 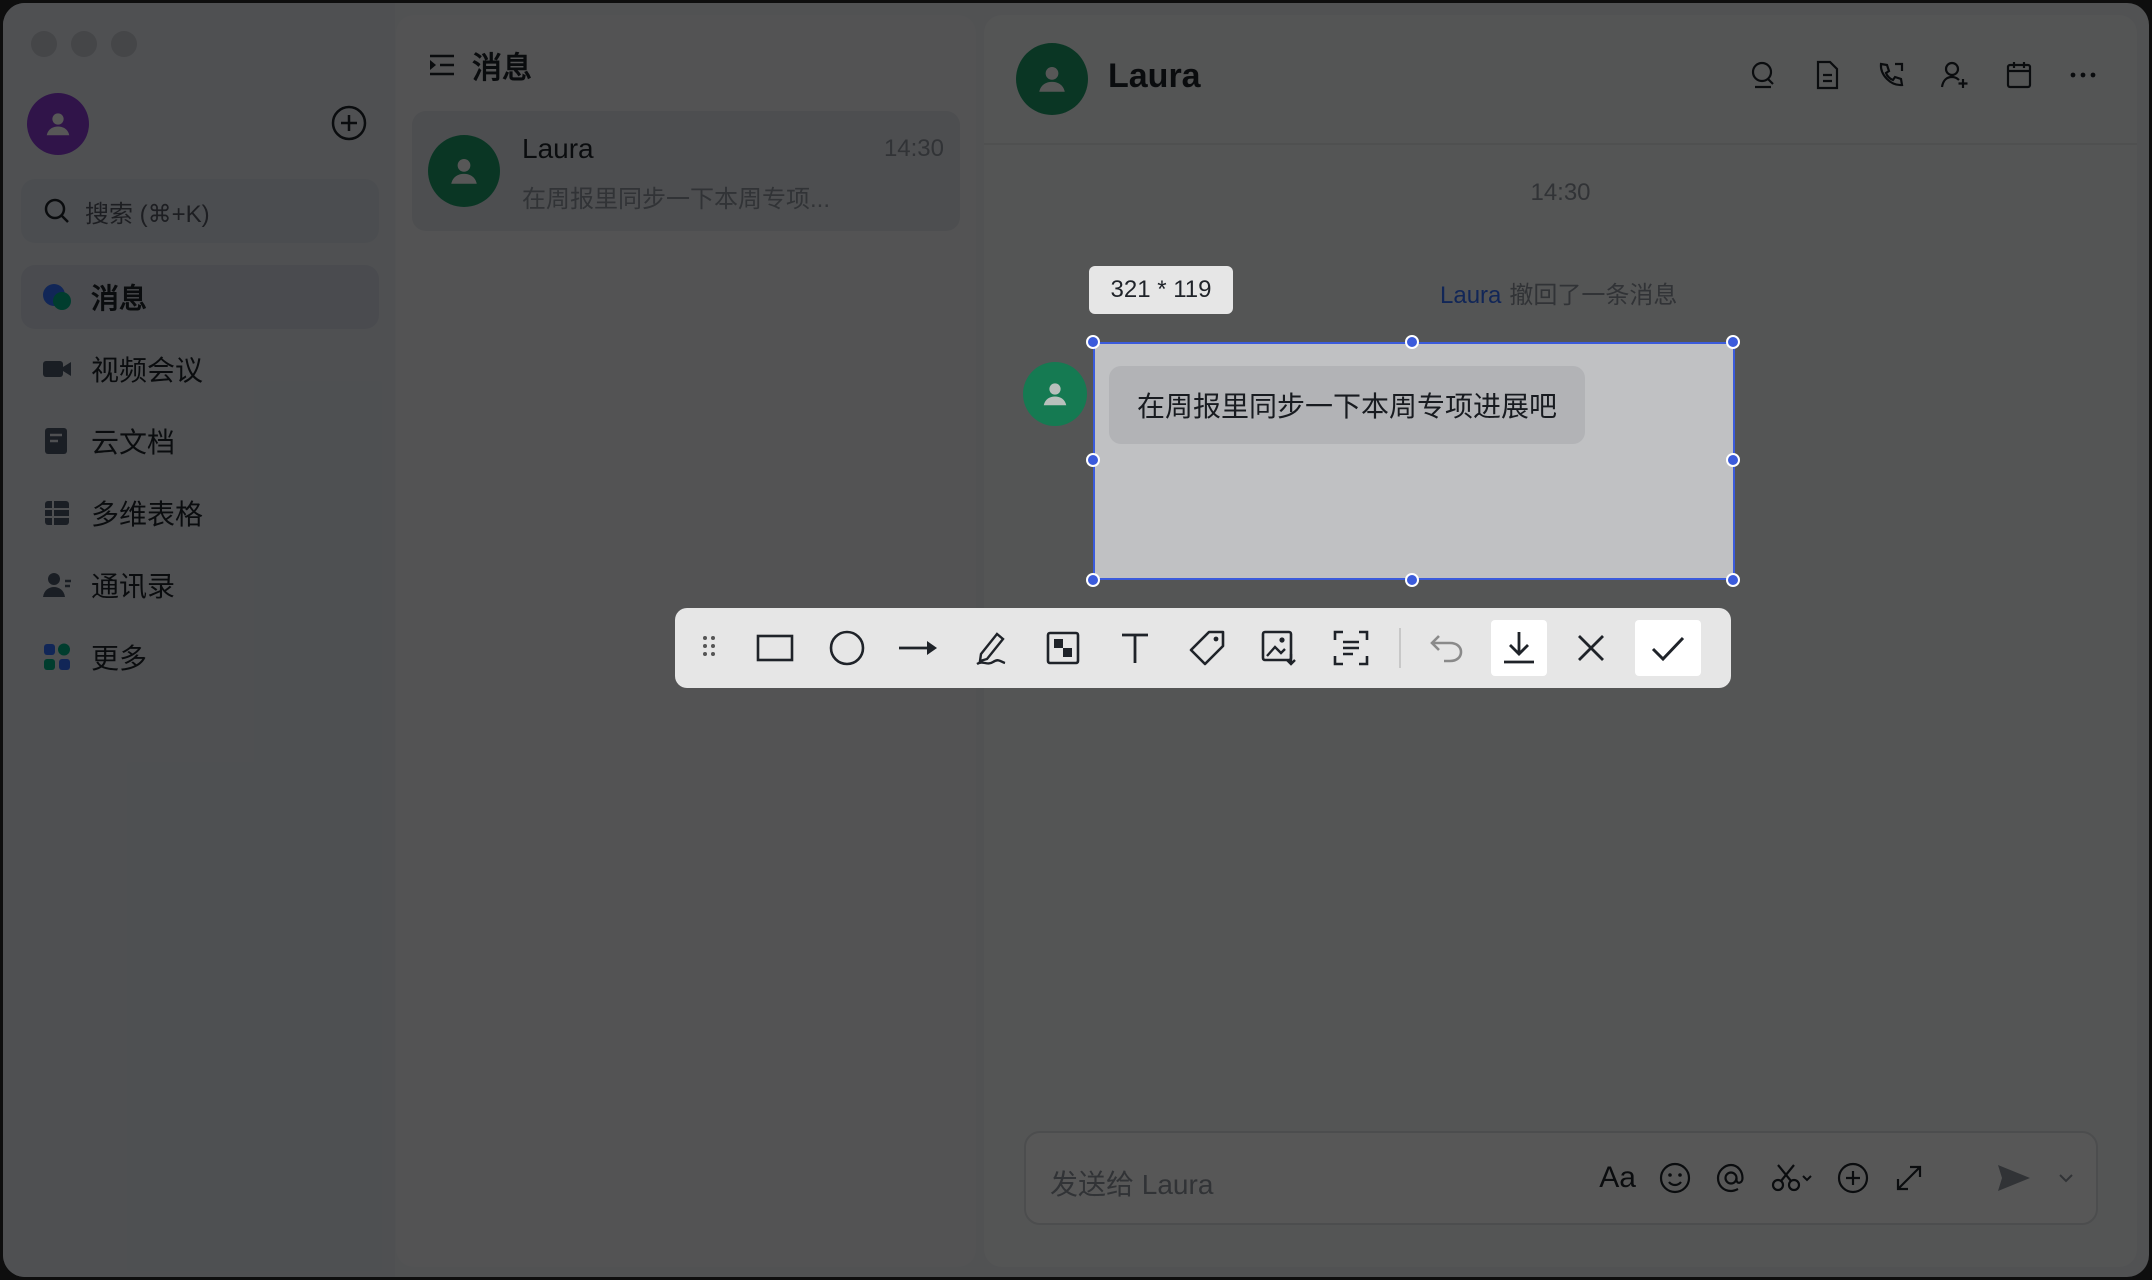 What do you see at coordinates (1560, 80) in the screenshot?
I see `chat-header: Laura` at bounding box center [1560, 80].